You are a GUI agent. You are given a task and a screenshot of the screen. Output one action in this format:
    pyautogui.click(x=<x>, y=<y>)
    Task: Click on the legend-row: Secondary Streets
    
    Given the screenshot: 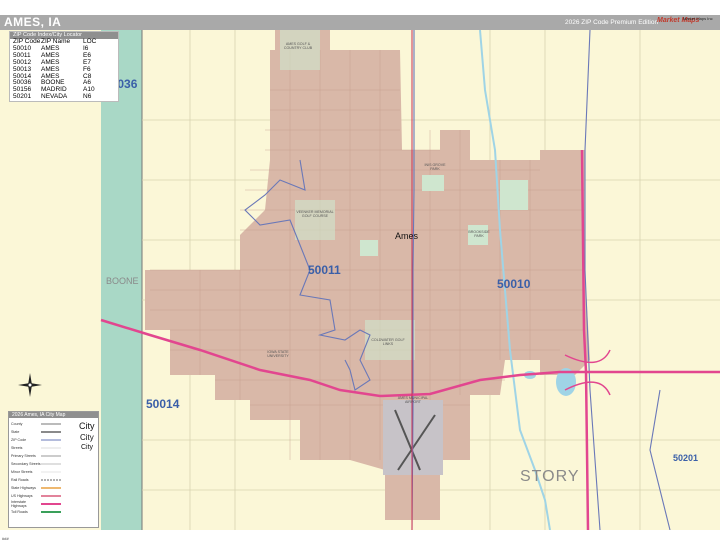 What is the action you would take?
    pyautogui.click(x=36, y=464)
    